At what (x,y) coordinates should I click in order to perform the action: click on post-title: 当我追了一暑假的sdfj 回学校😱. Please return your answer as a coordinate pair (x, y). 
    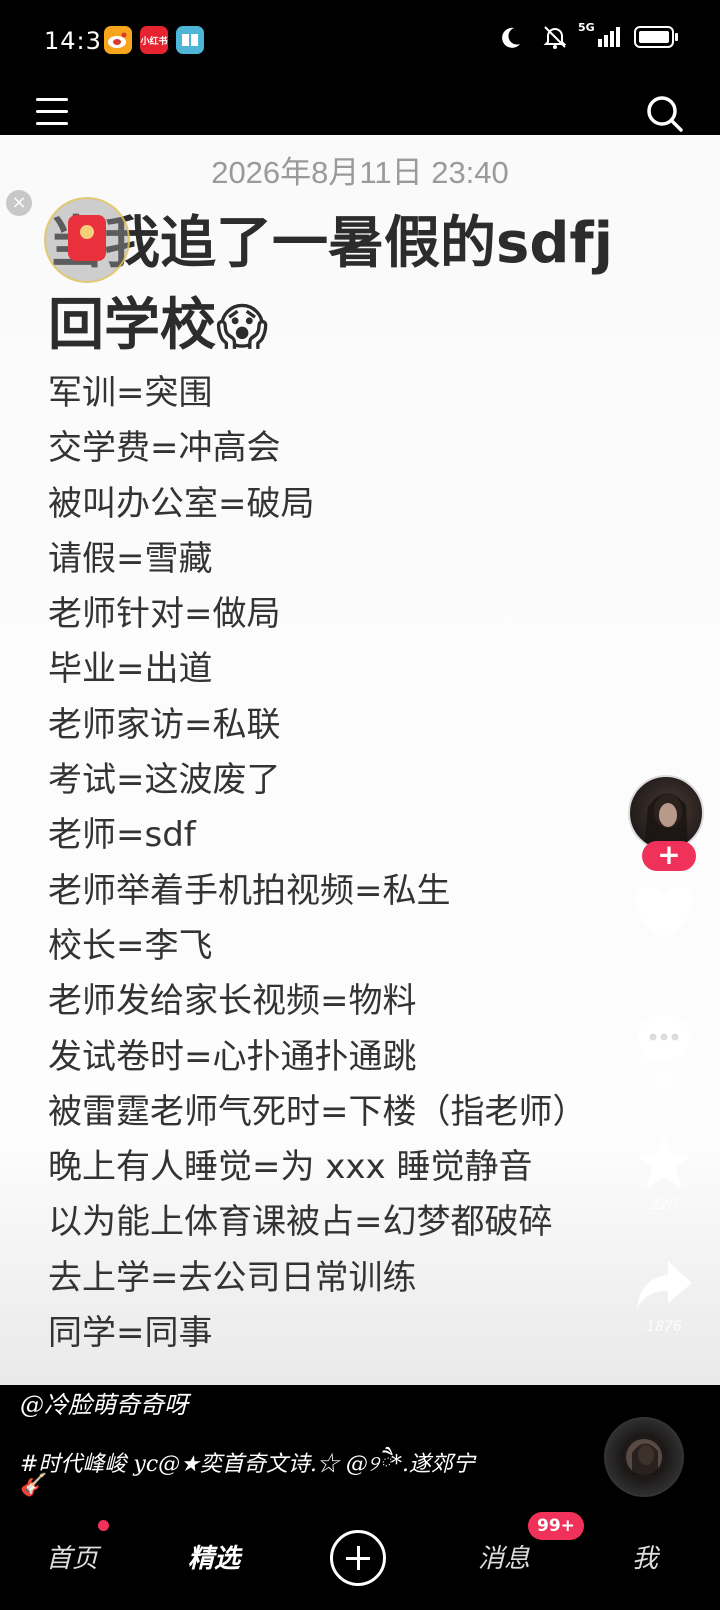
    Looking at the image, I should click on (363, 285).